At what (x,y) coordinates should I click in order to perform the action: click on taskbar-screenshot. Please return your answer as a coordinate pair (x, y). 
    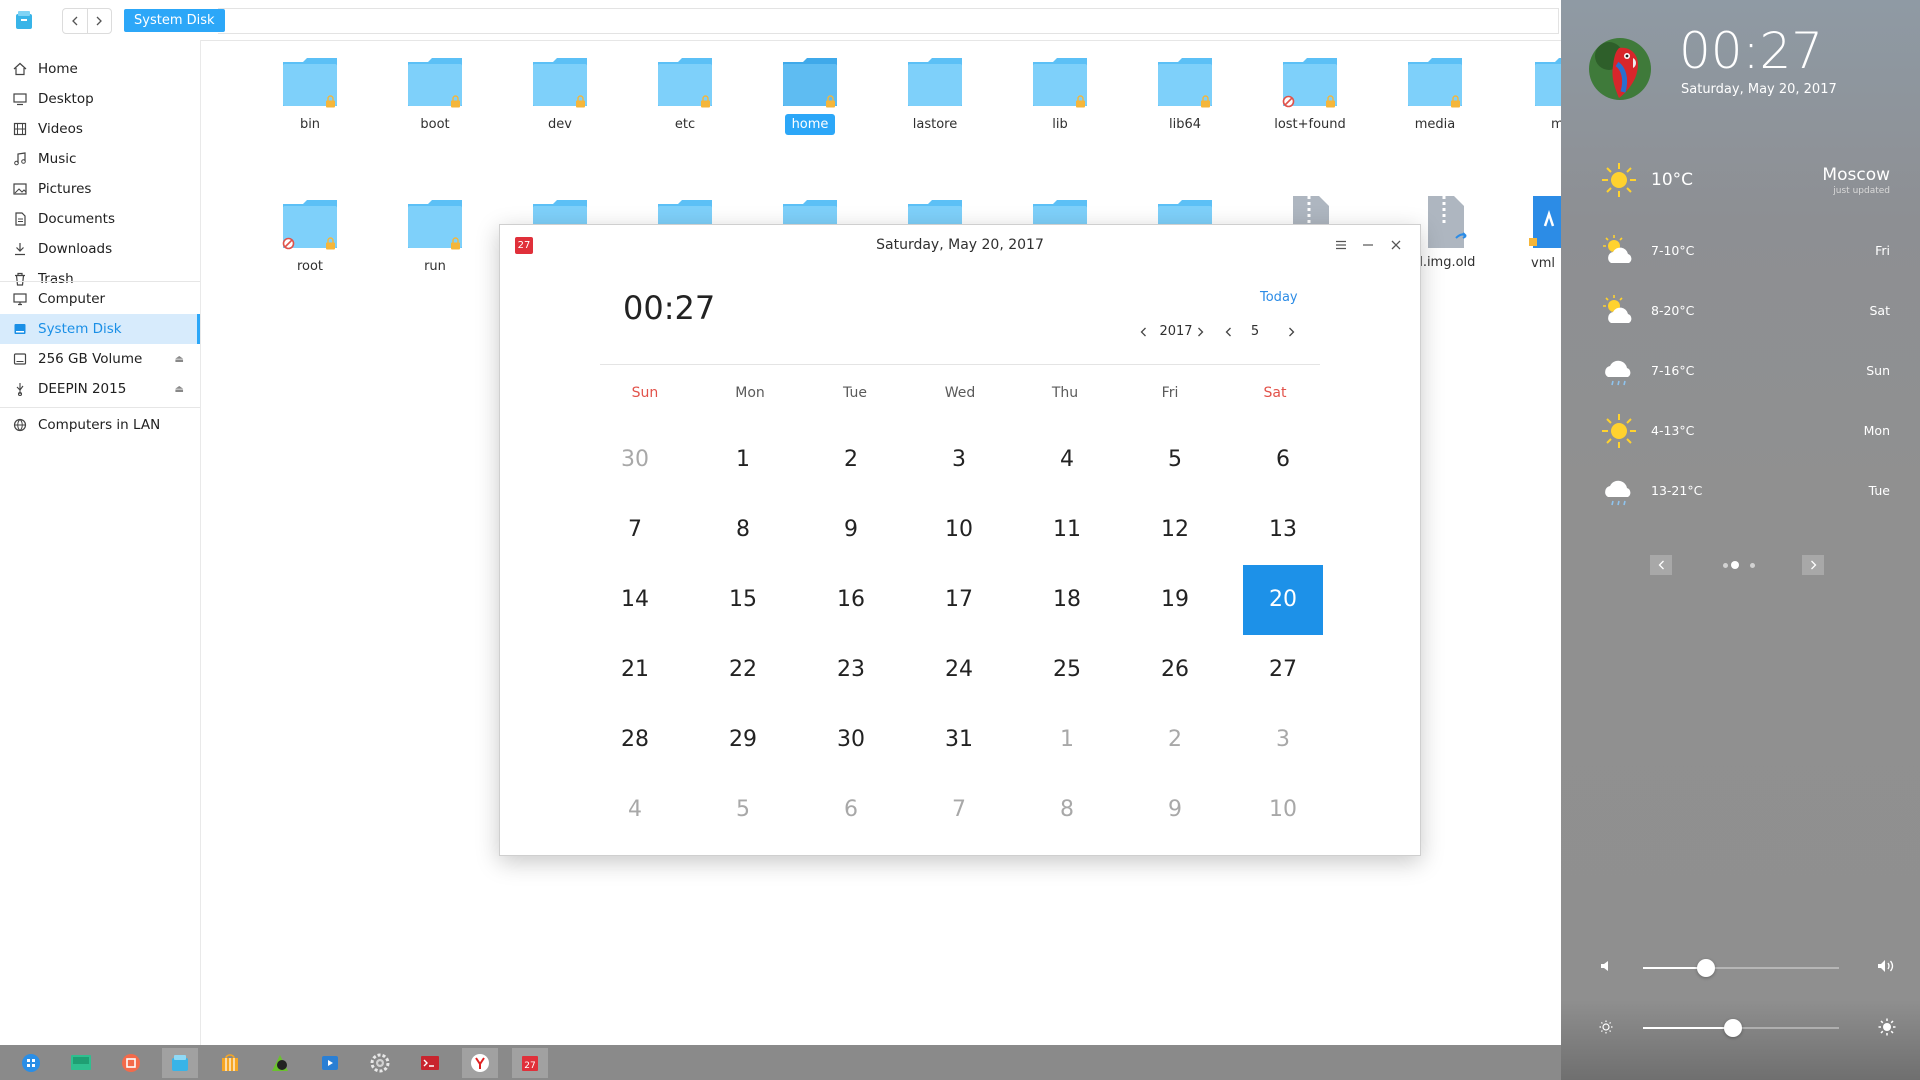
    Looking at the image, I should click on (131, 1063).